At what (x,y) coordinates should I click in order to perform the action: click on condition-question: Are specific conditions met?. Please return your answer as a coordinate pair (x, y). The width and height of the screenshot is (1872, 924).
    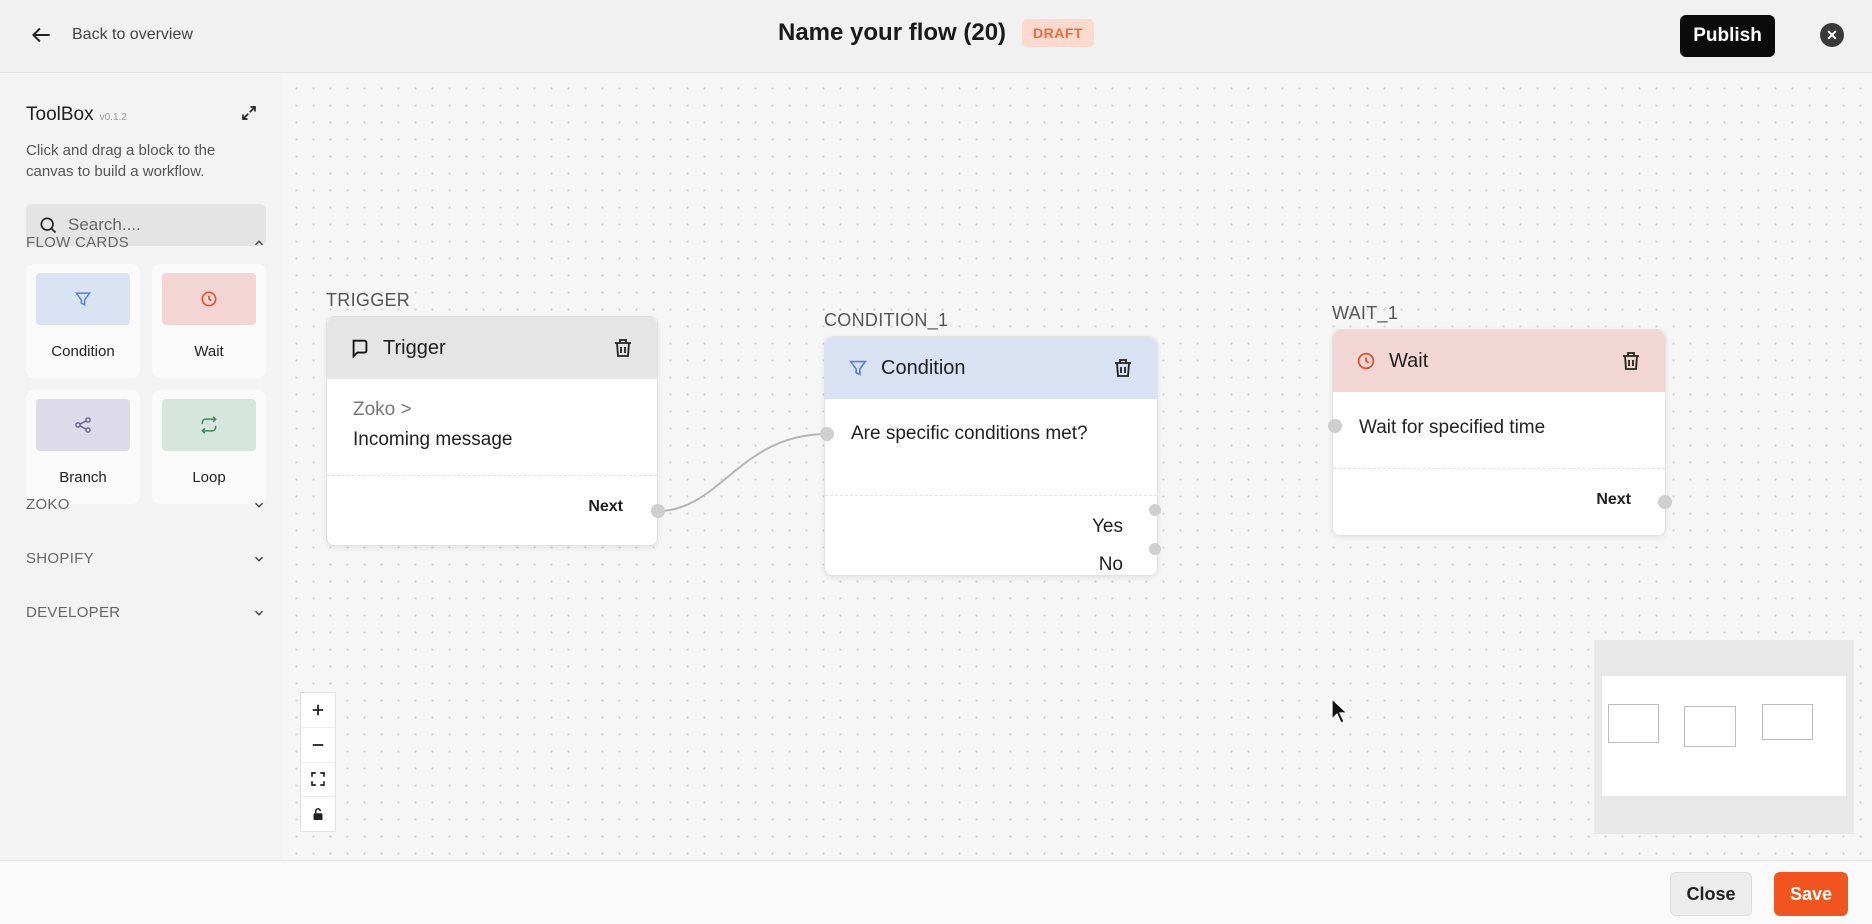
    Looking at the image, I should click on (969, 433).